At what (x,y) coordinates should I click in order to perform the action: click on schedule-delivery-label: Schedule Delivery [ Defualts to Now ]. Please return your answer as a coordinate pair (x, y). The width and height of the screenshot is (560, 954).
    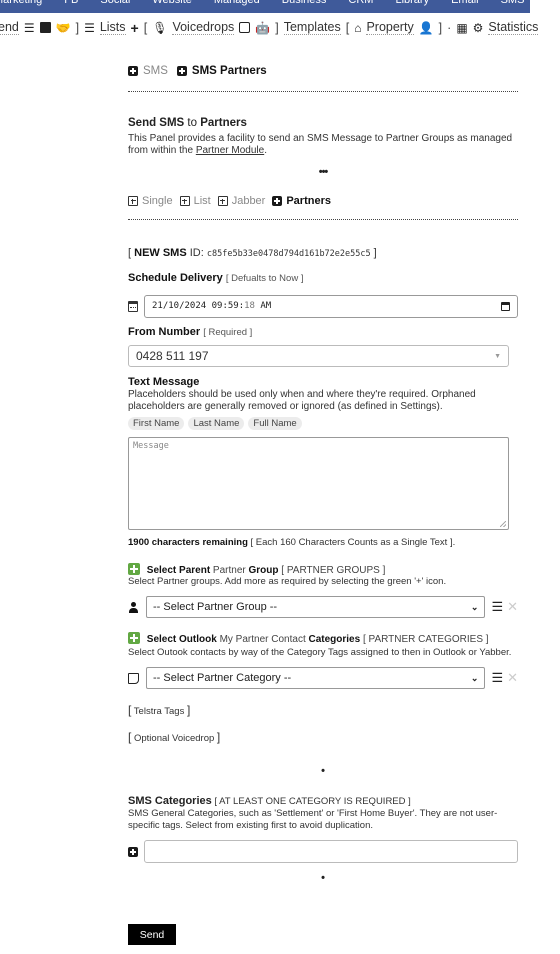
    Looking at the image, I should click on (215, 278).